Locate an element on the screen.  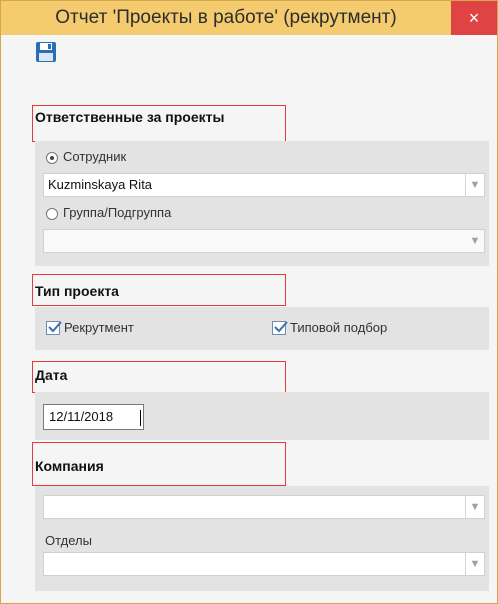
typical-selection-label: Типовой подбор is located at coordinates (339, 327).